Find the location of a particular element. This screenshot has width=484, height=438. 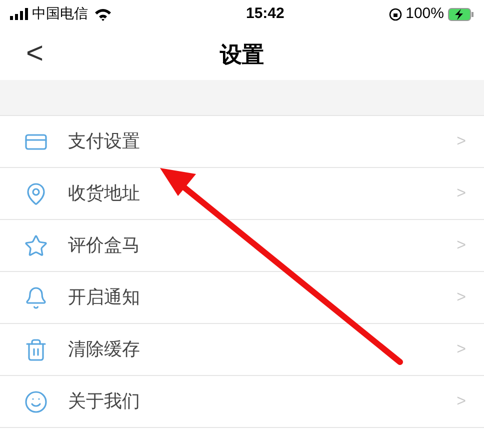

wifi-icon is located at coordinates (103, 14).